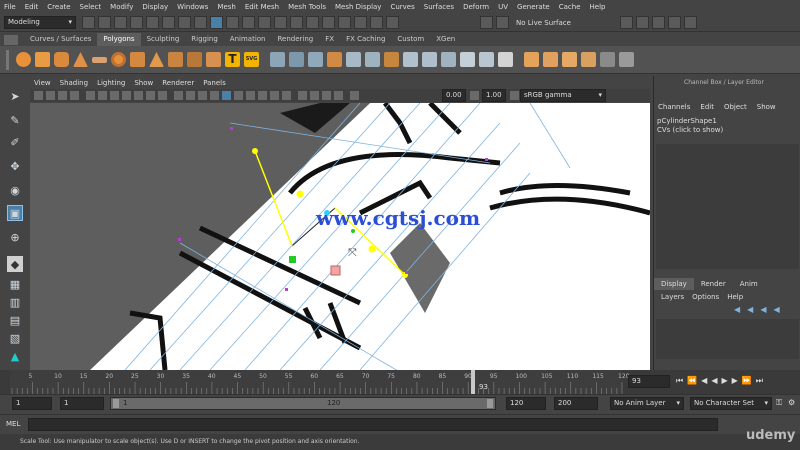 This screenshot has height=450, width=800. What do you see at coordinates (445, 39) in the screenshot?
I see `shelf-tab-xgen: XGen` at bounding box center [445, 39].